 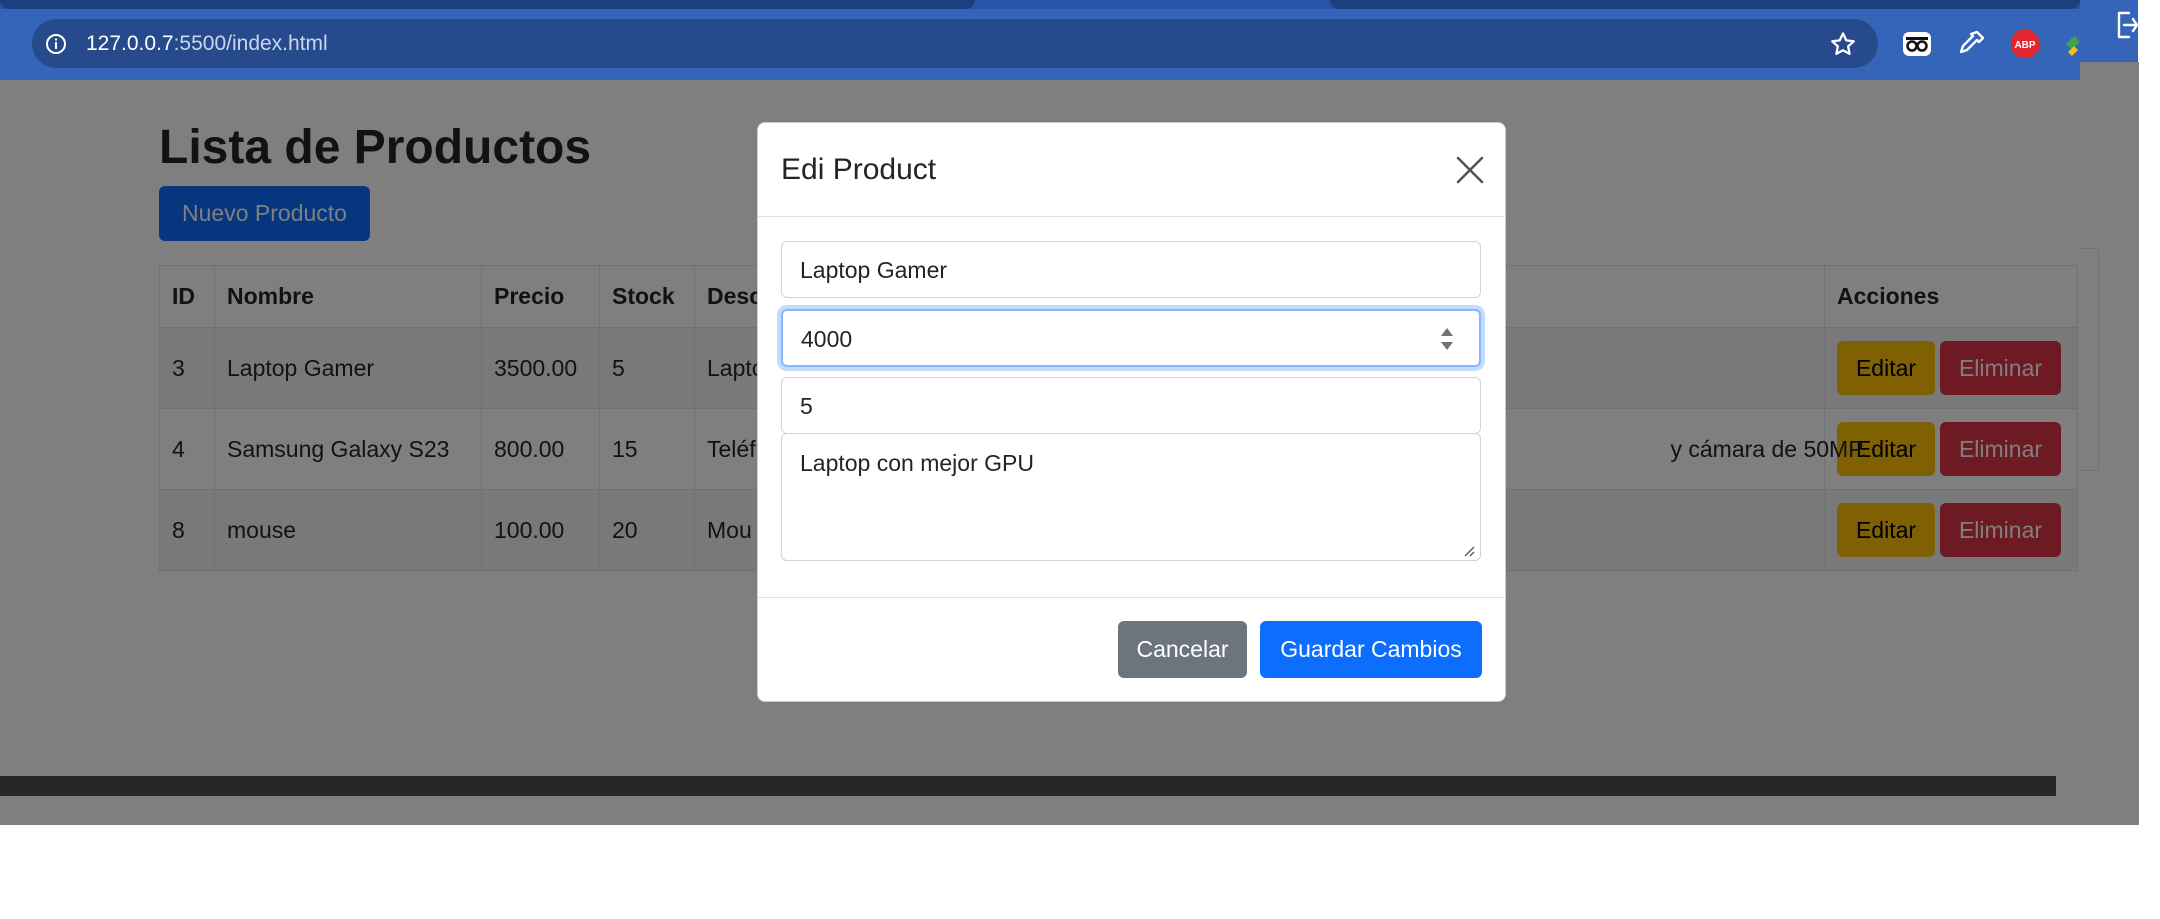 I want to click on incognito-glasses-icon, so click(x=1917, y=44).